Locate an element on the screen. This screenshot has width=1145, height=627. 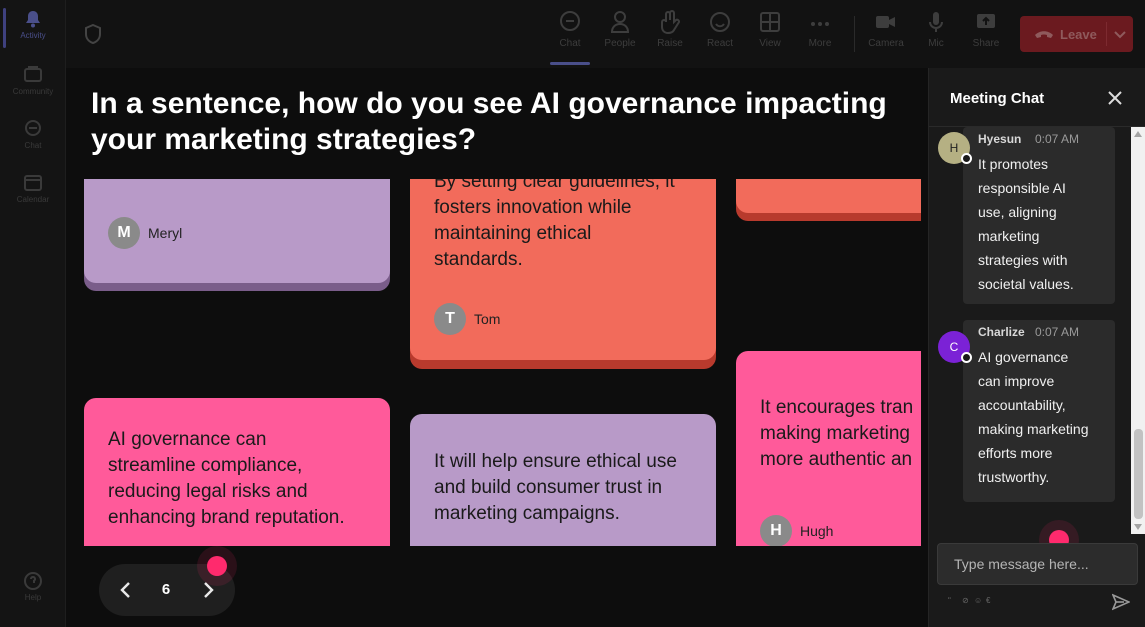
toolbar-label: Share is located at coordinates (986, 43).